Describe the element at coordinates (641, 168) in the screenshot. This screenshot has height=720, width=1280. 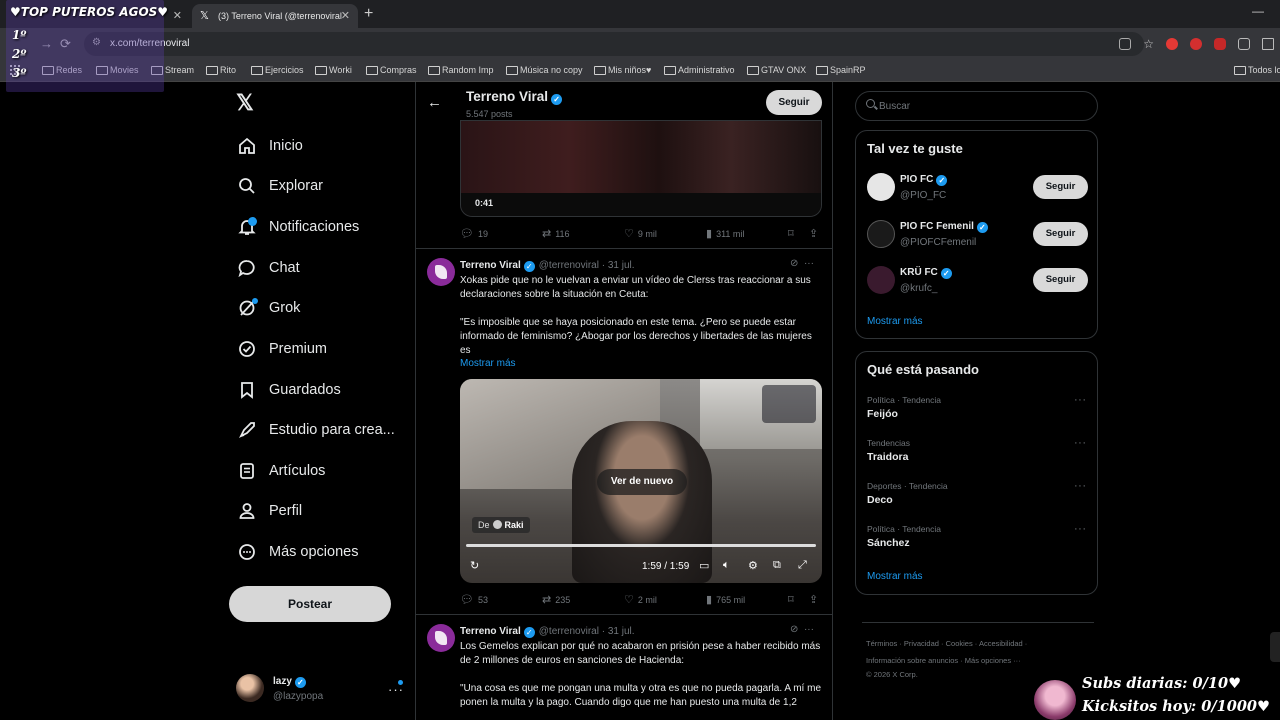
I see `tweet-video-thumbnail: 0:41` at that location.